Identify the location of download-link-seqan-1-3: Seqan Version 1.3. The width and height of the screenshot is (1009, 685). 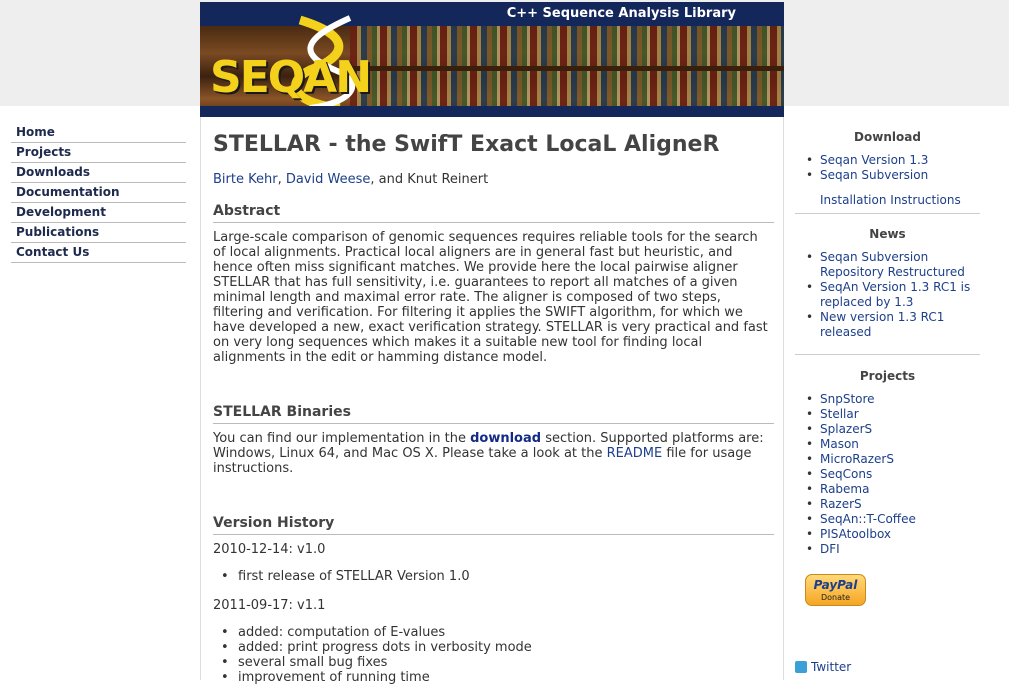
(893, 160).